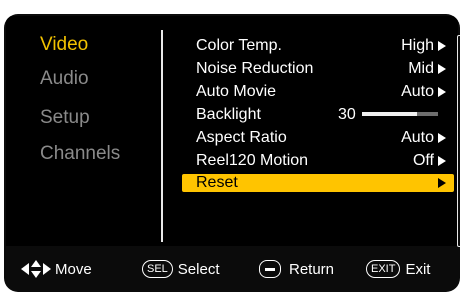  Describe the element at coordinates (323, 92) in the screenshot. I see `setting-auto-movie: Auto Movie Auto` at that location.